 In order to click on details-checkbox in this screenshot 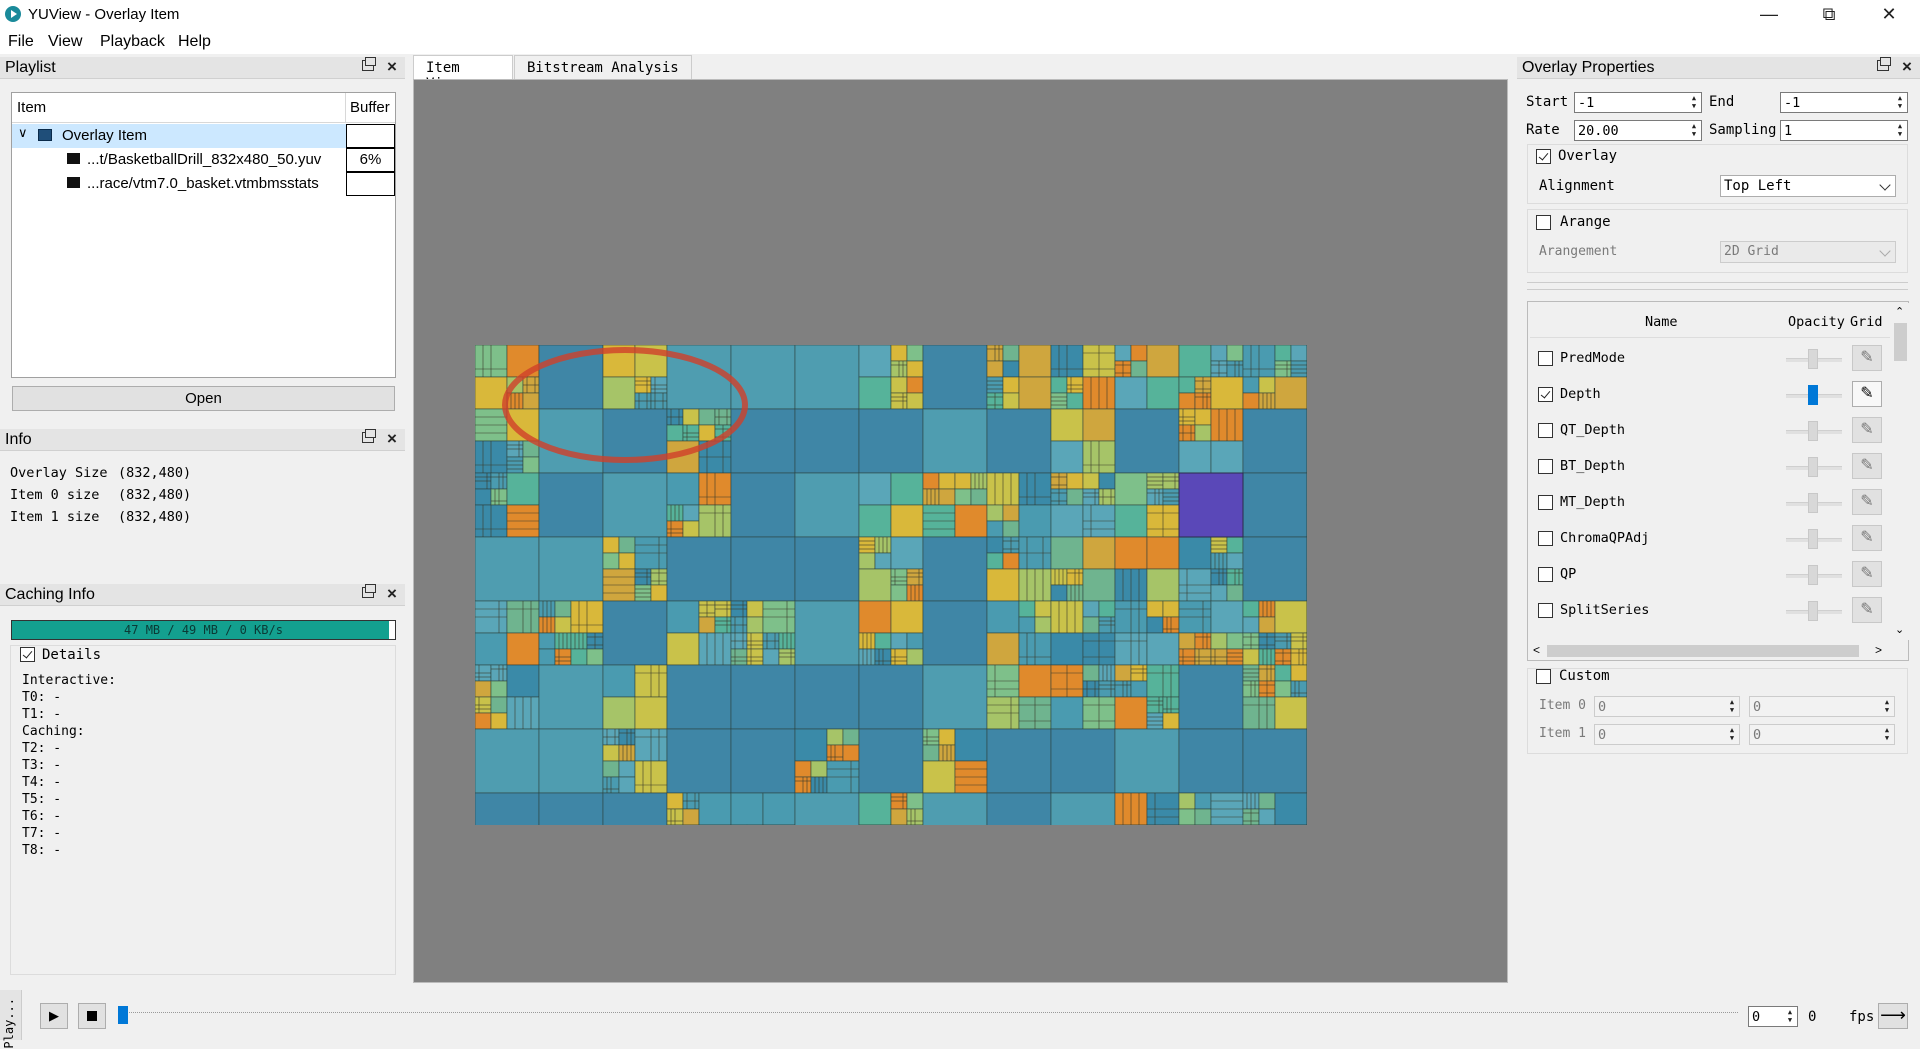, I will do `click(27, 654)`.